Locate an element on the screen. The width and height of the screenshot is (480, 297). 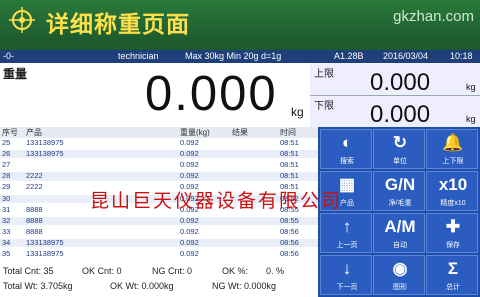
col-header-result: 结果 is located at coordinates (240, 132).